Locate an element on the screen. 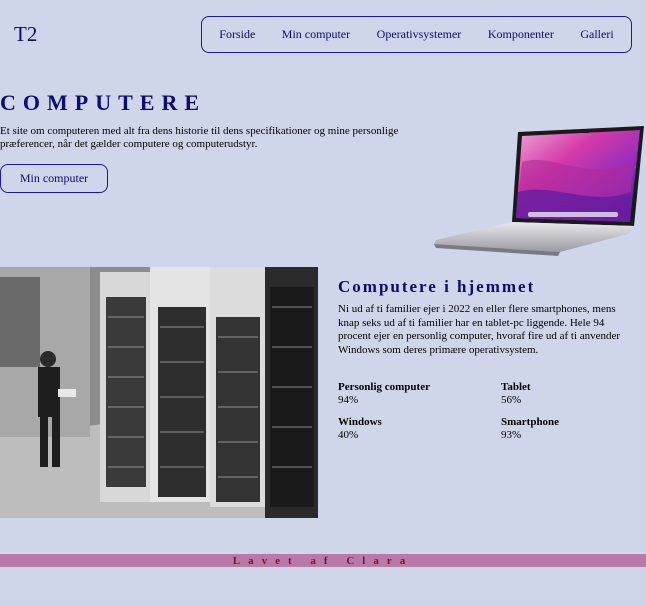 This screenshot has height=606, width=646. nav-item-komponenter: Komponenter is located at coordinates (521, 34).